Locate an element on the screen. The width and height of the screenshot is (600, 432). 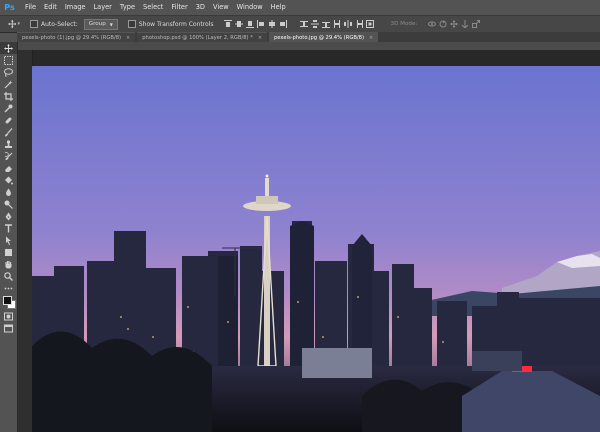
3d-pan-icon is located at coordinates (453, 24).